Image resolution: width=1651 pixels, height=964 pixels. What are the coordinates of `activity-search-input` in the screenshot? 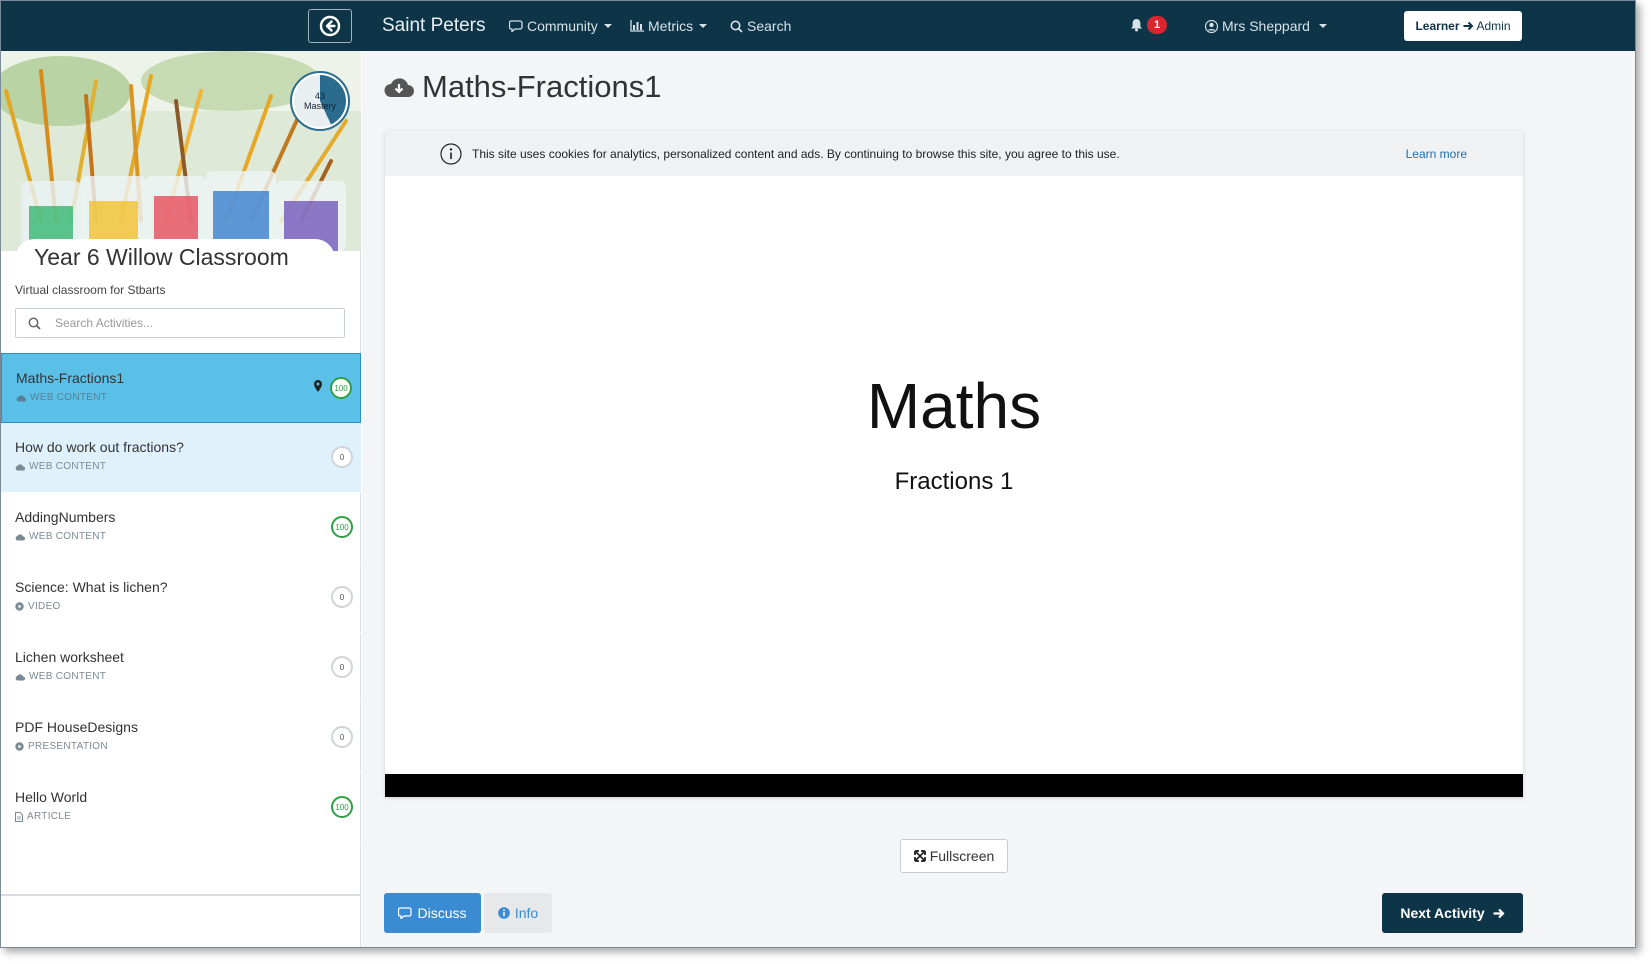 It's located at (185, 323).